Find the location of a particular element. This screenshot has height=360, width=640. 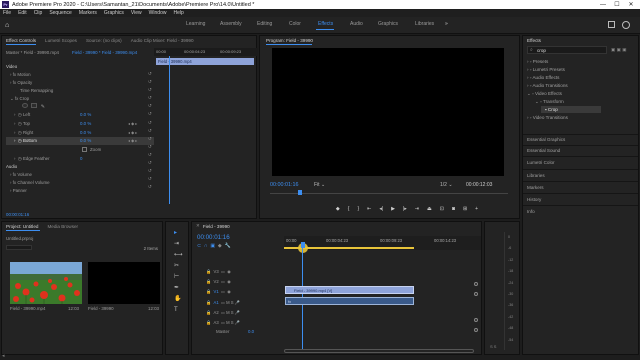

track-select-tool-icon: ⇥ is located at coordinates (178, 244).